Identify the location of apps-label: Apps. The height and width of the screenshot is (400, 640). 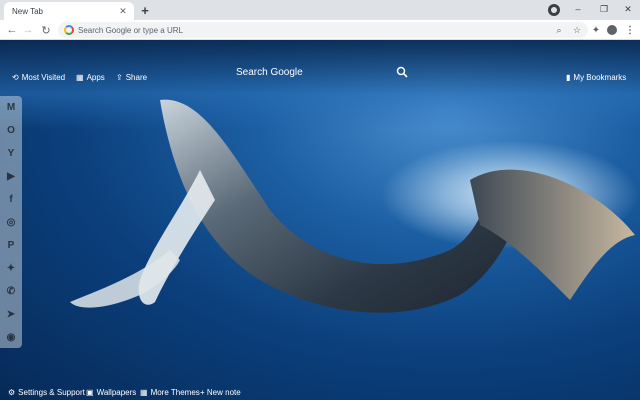
(95, 77).